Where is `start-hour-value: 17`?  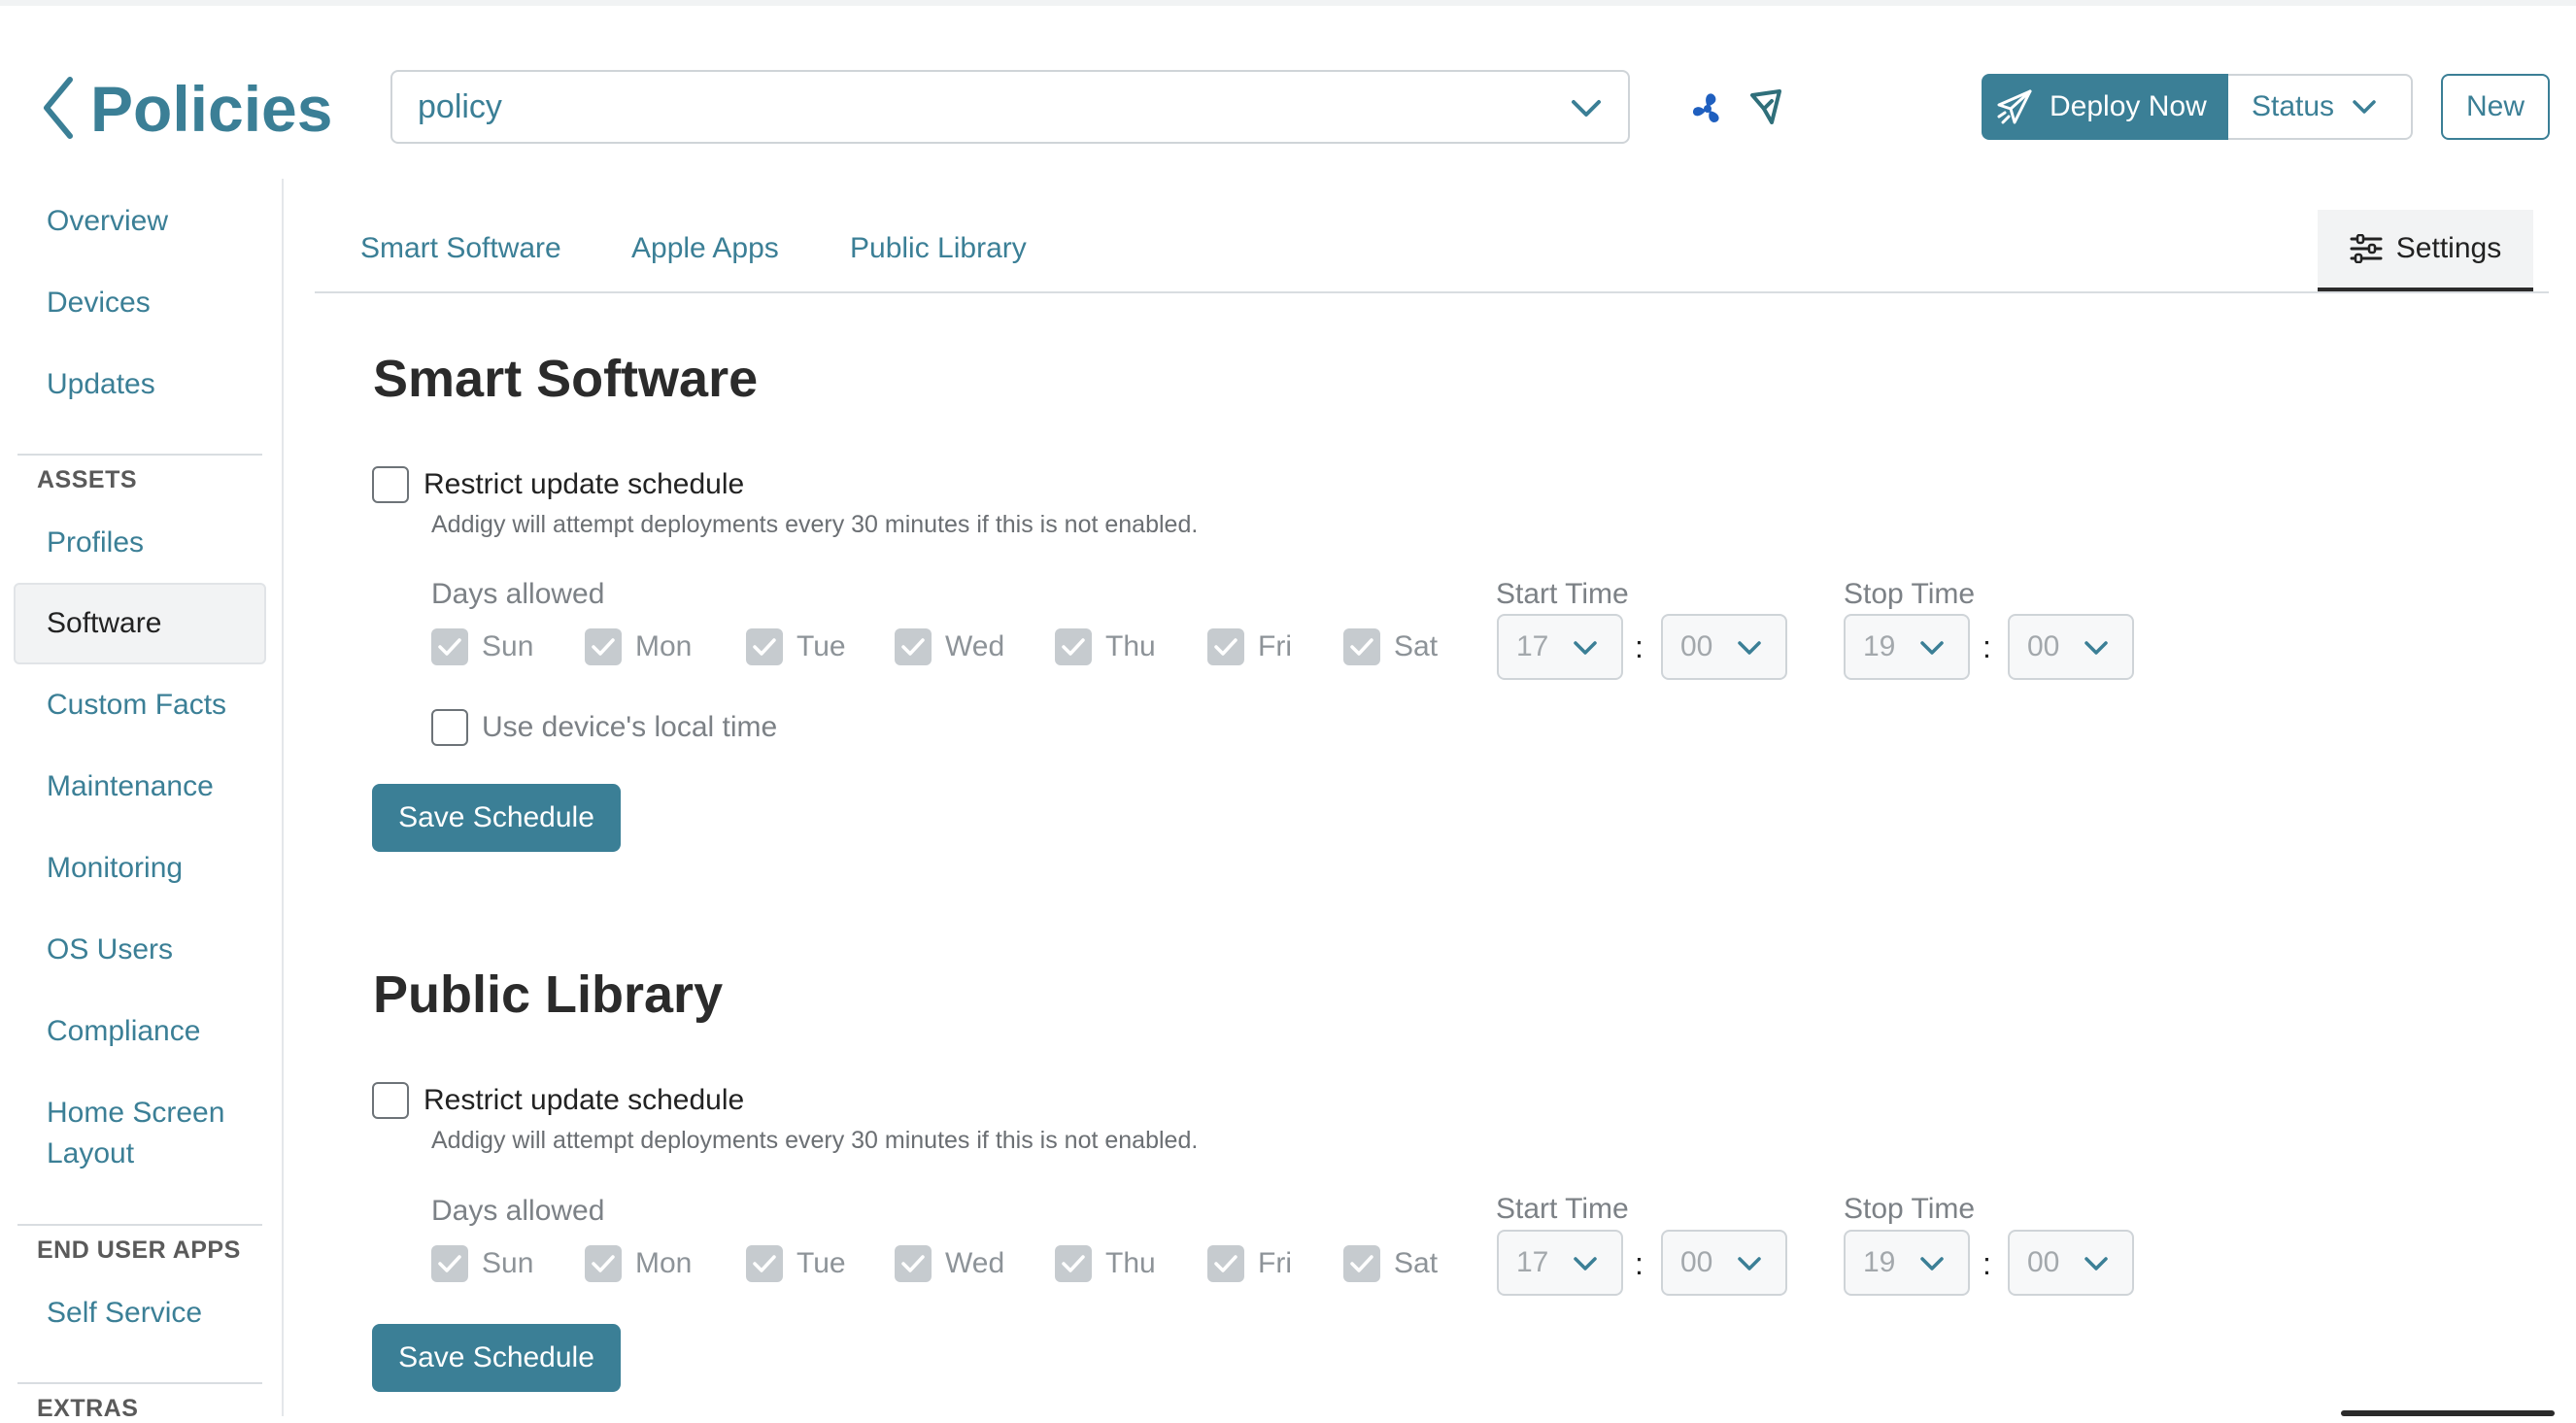 start-hour-value: 17 is located at coordinates (1532, 646).